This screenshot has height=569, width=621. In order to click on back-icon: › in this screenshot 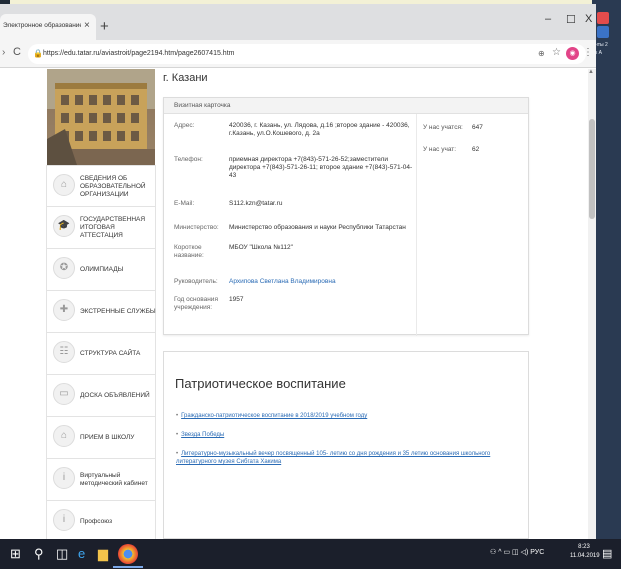, I will do `click(3, 52)`.